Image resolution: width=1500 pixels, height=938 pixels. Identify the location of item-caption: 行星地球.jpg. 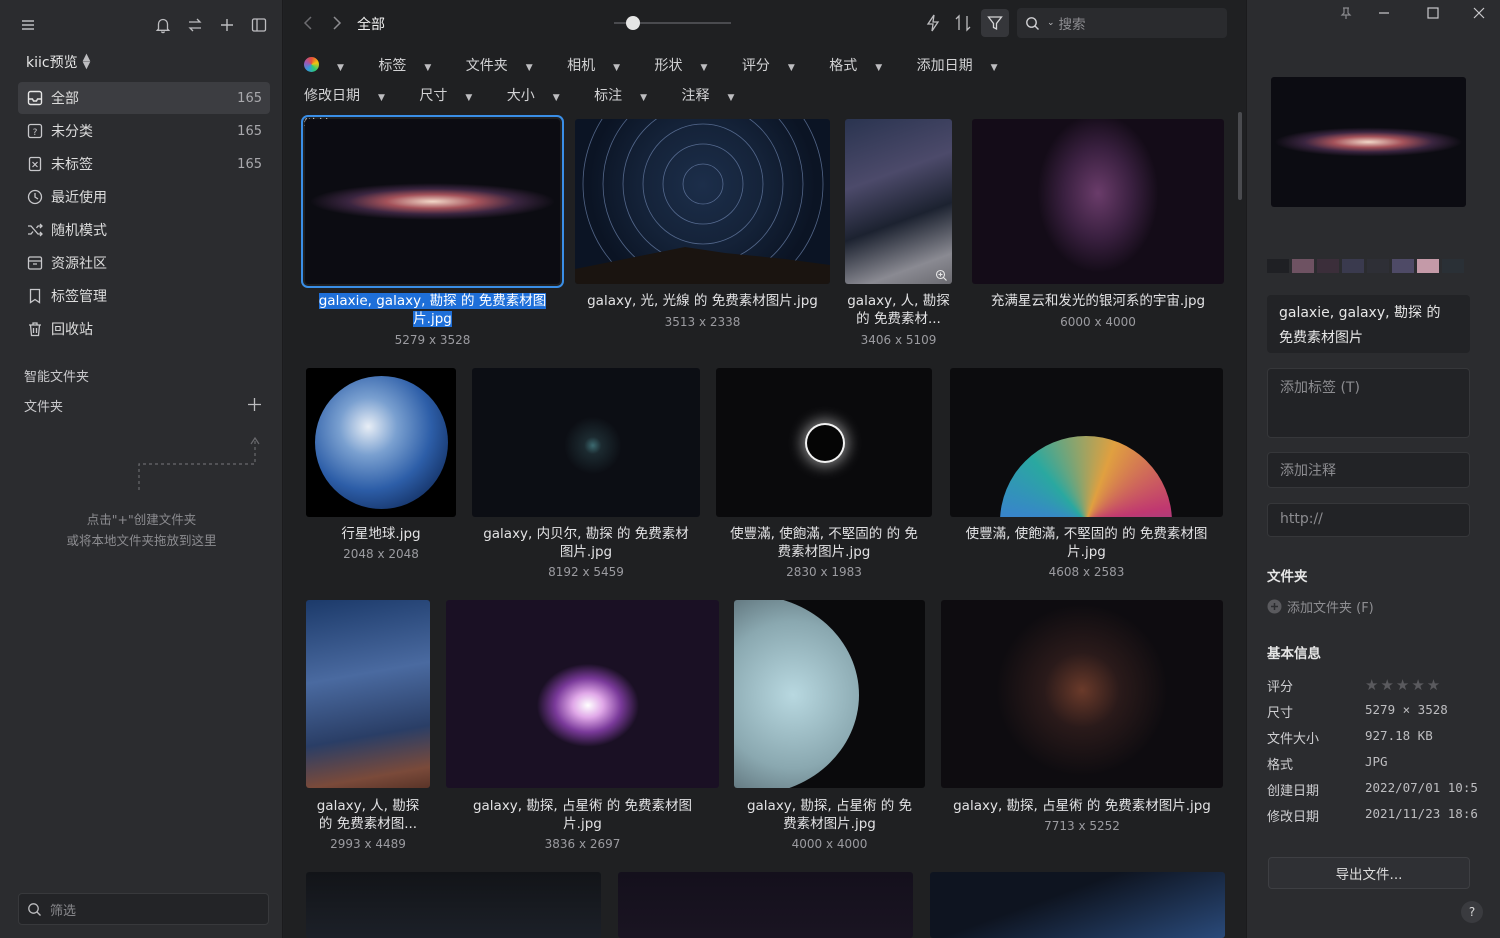
(381, 534).